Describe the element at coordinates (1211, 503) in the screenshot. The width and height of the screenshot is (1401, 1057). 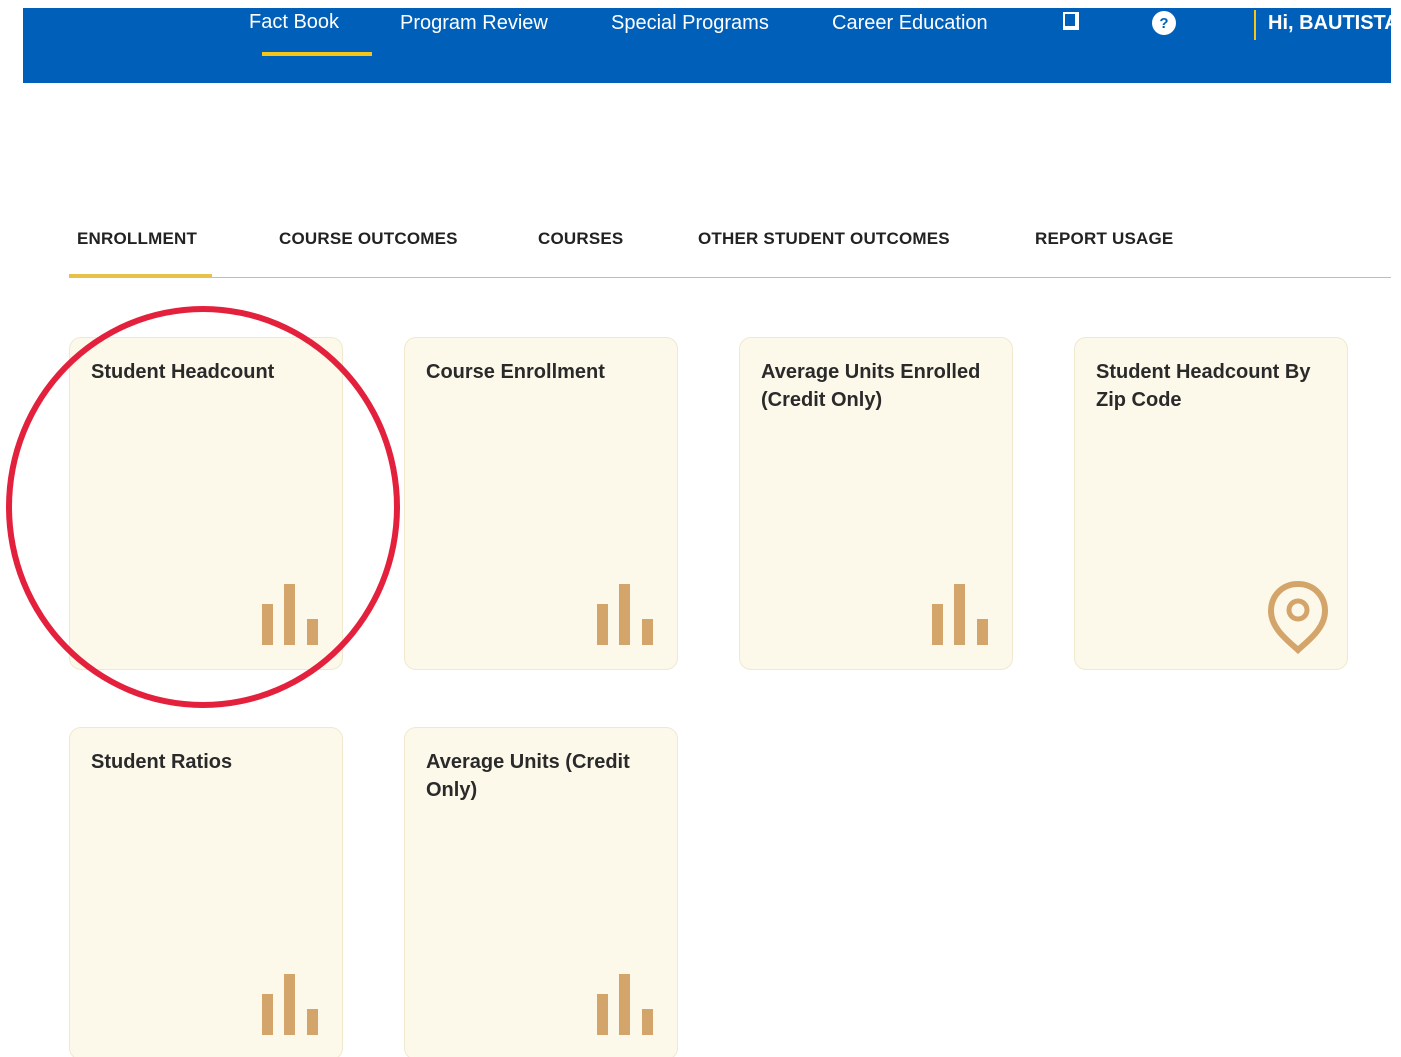
I see `card-student-headcount-zip: Student Headcount By Zip Code` at that location.